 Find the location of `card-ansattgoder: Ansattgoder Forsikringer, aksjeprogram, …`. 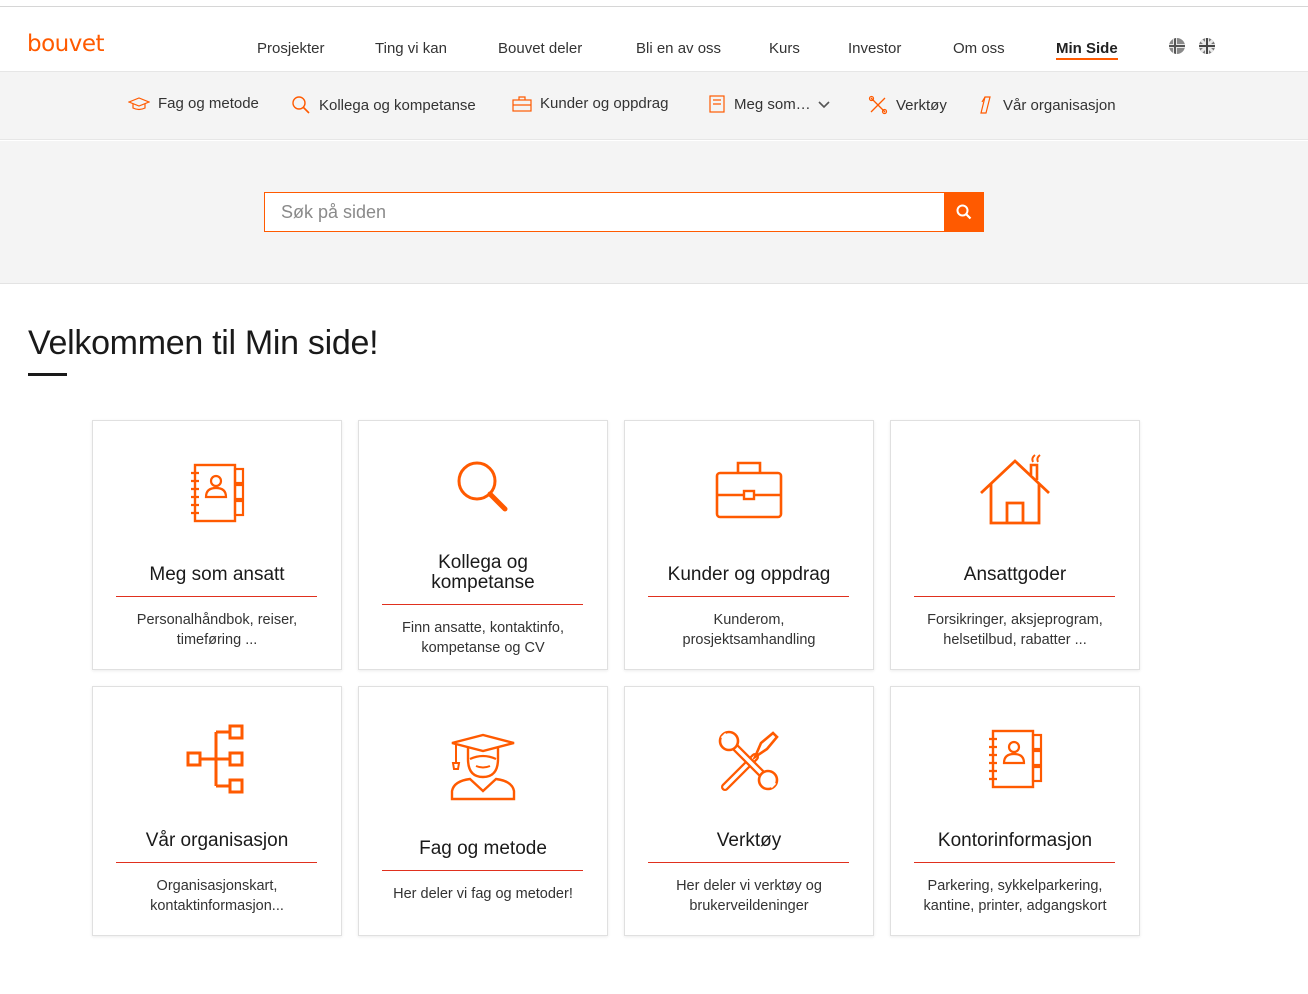

card-ansattgoder: Ansattgoder Forsikringer, aksjeprogram, … is located at coordinates (1015, 545).